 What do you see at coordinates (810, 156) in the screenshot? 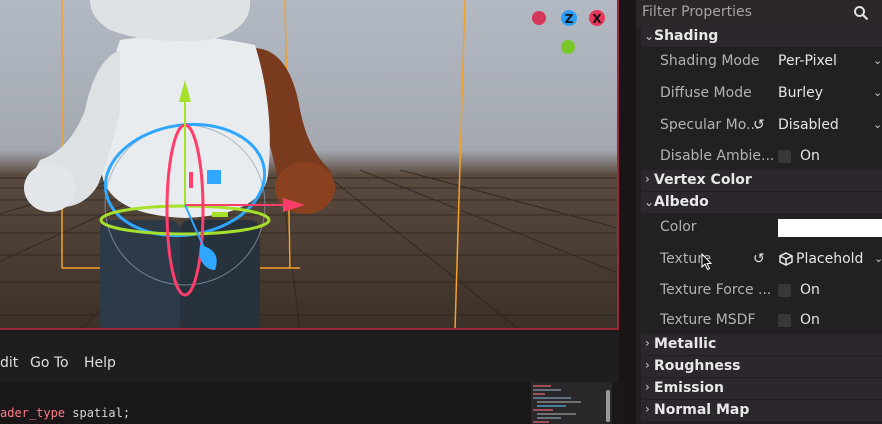
I see `disable-ambient-on: On` at bounding box center [810, 156].